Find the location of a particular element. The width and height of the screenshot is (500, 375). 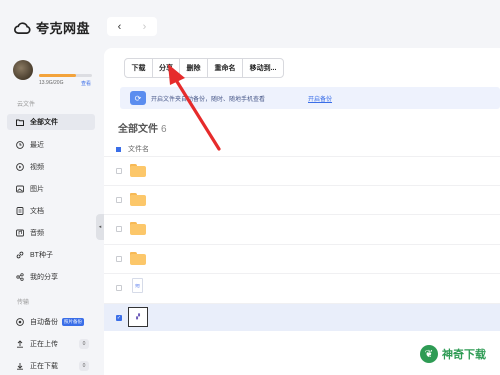

upload-icon is located at coordinates (20, 344).